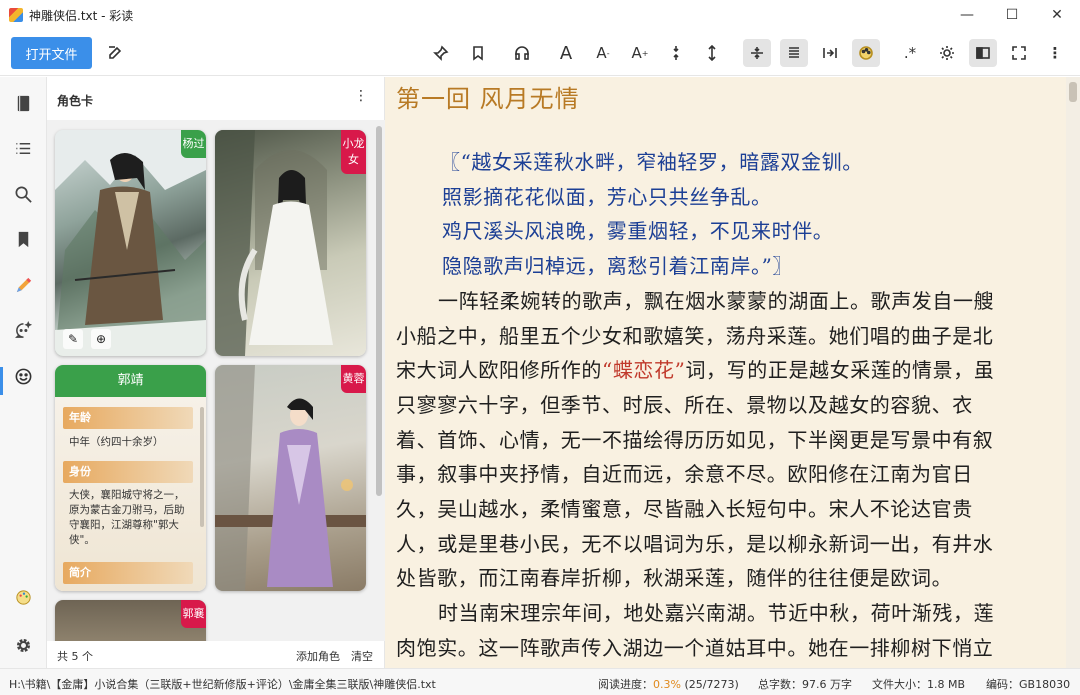  I want to click on maximize-button: ☐, so click(1012, 15).